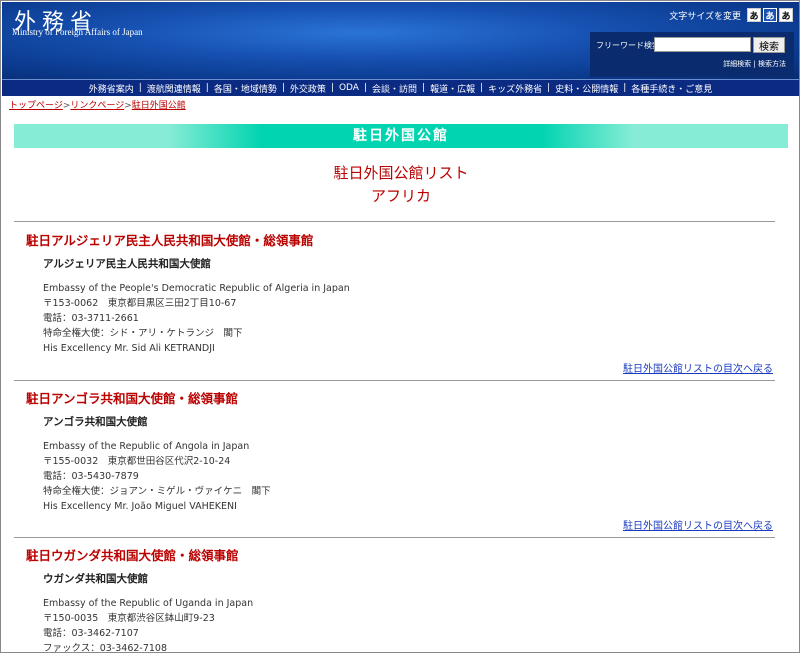  What do you see at coordinates (91, 318) in the screenshot?
I see `embassy-detail: 電話：03-3711-2661` at bounding box center [91, 318].